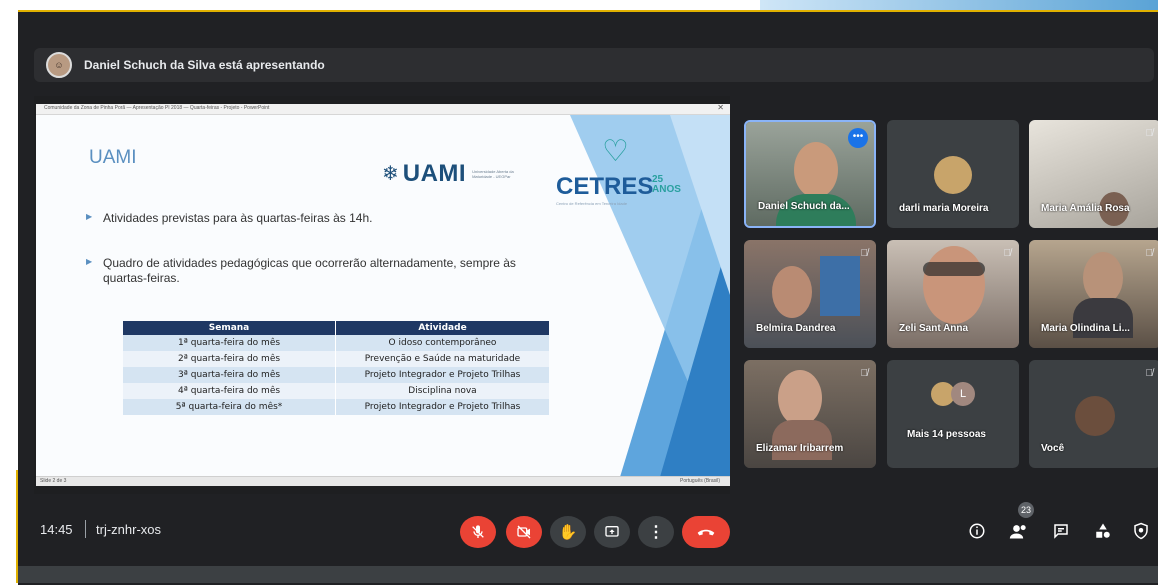 The width and height of the screenshot is (1158, 585). What do you see at coordinates (229, 328) in the screenshot?
I see `table-header-week: Semana` at bounding box center [229, 328].